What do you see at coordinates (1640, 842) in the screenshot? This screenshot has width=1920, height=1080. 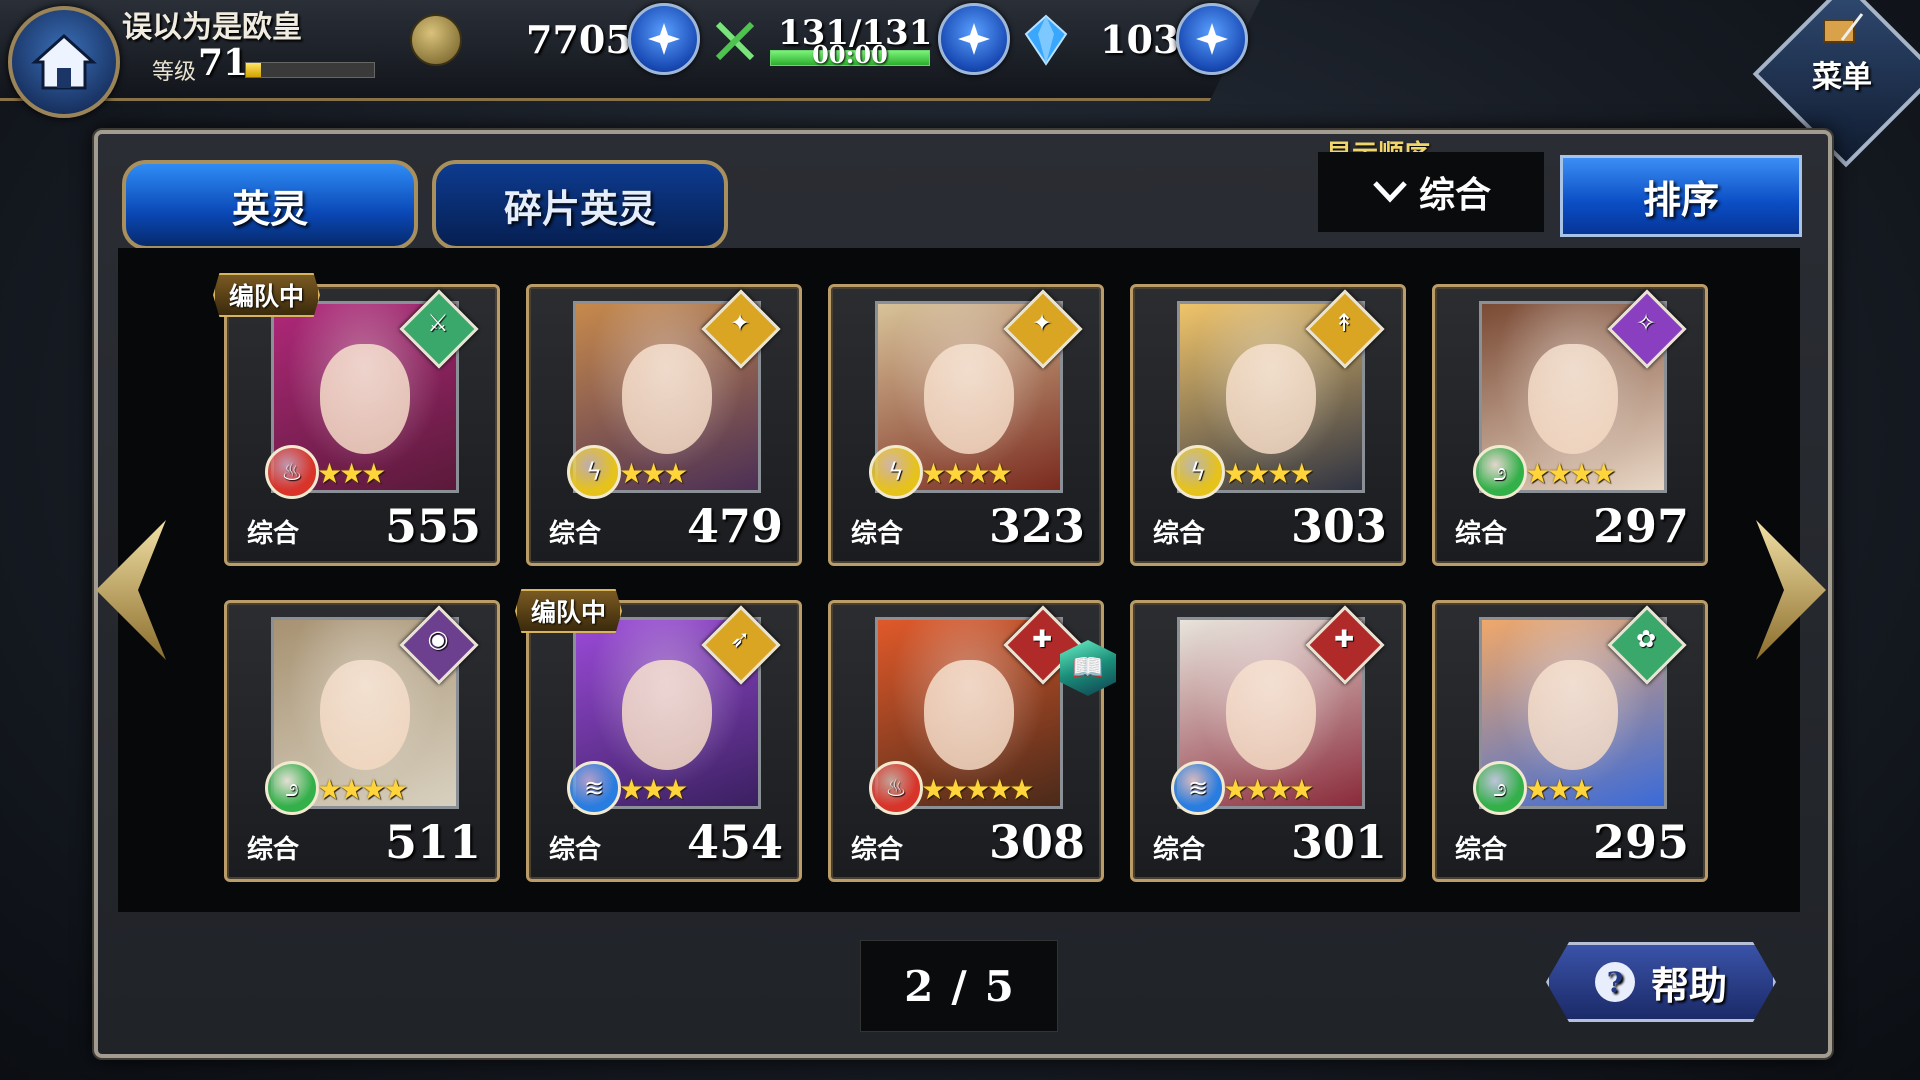 I see `stat-value: 295` at bounding box center [1640, 842].